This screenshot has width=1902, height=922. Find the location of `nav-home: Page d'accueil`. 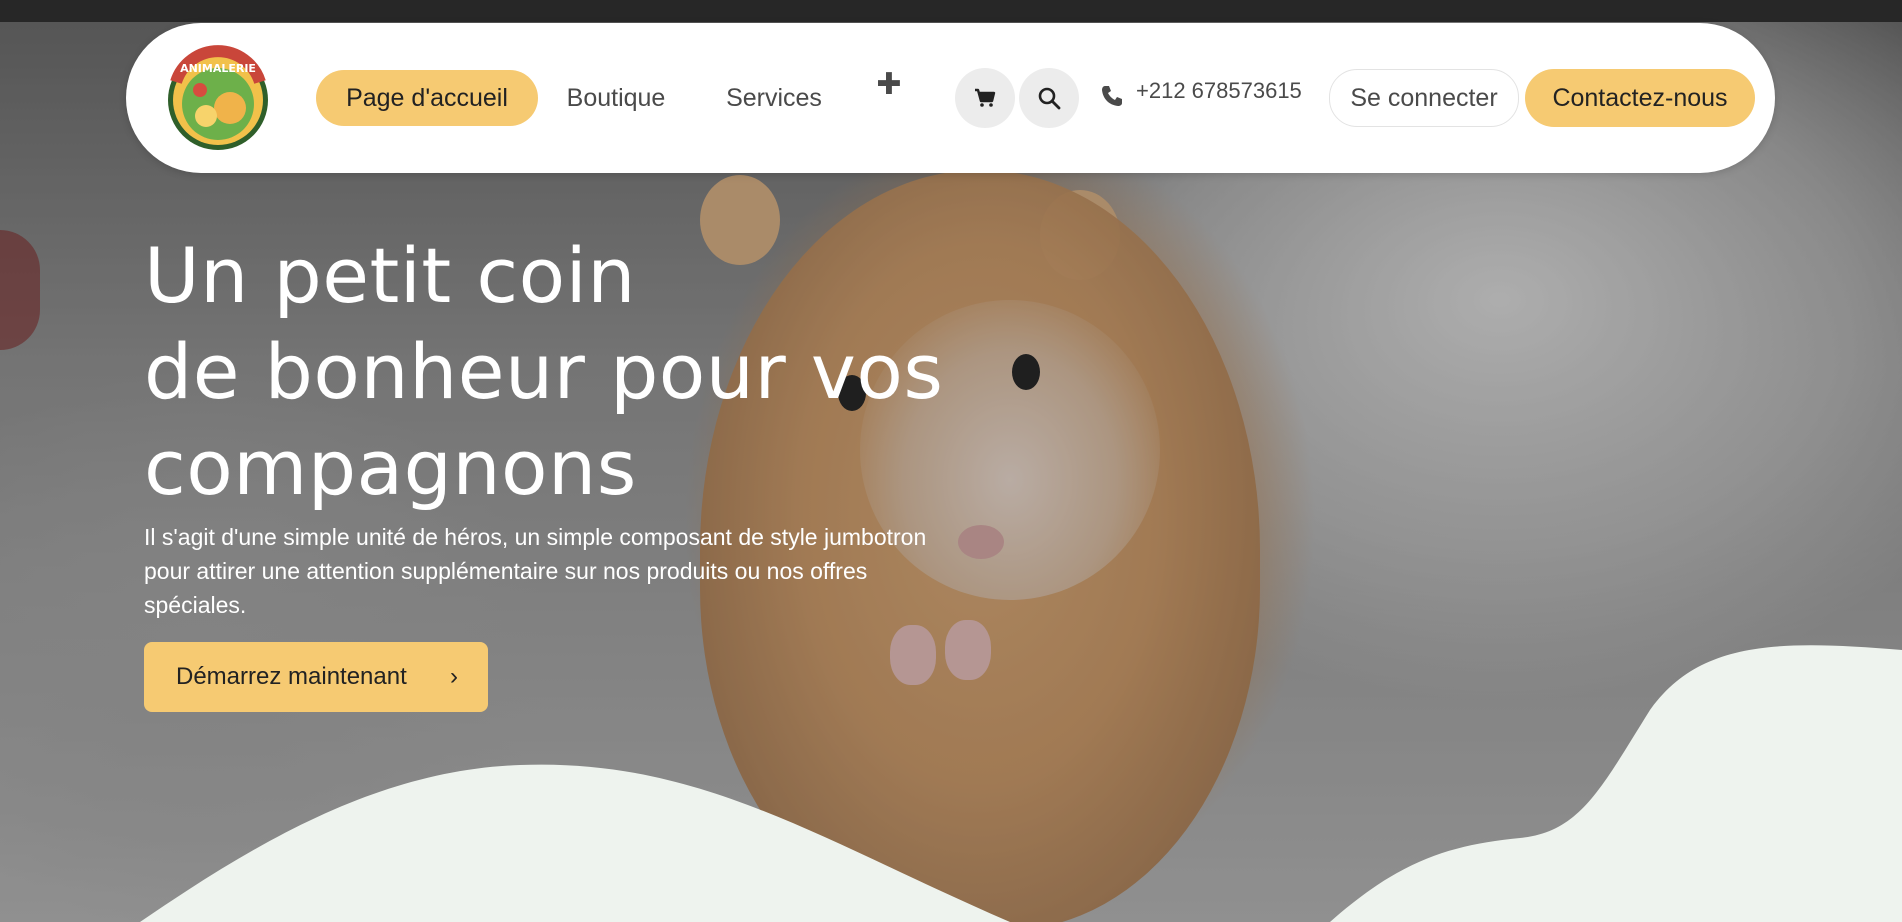

nav-home: Page d'accueil is located at coordinates (427, 98).